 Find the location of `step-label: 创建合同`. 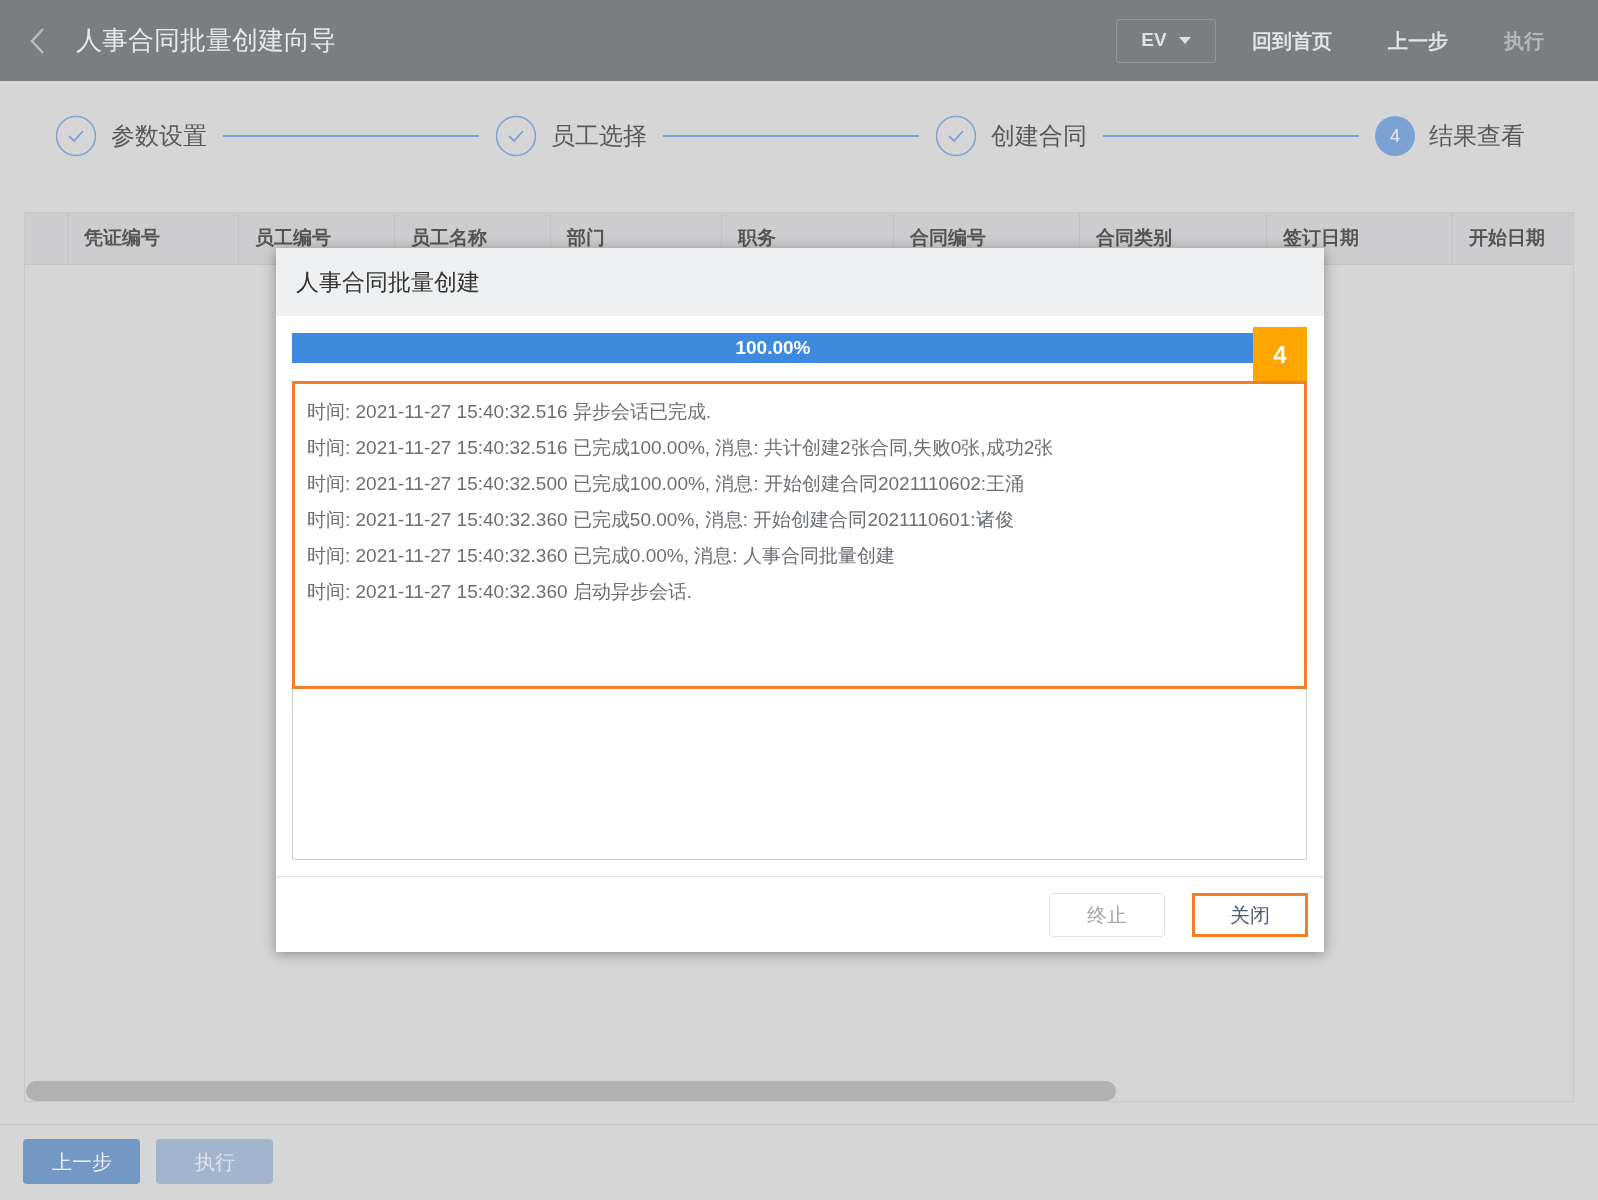

step-label: 创建合同 is located at coordinates (1039, 136).